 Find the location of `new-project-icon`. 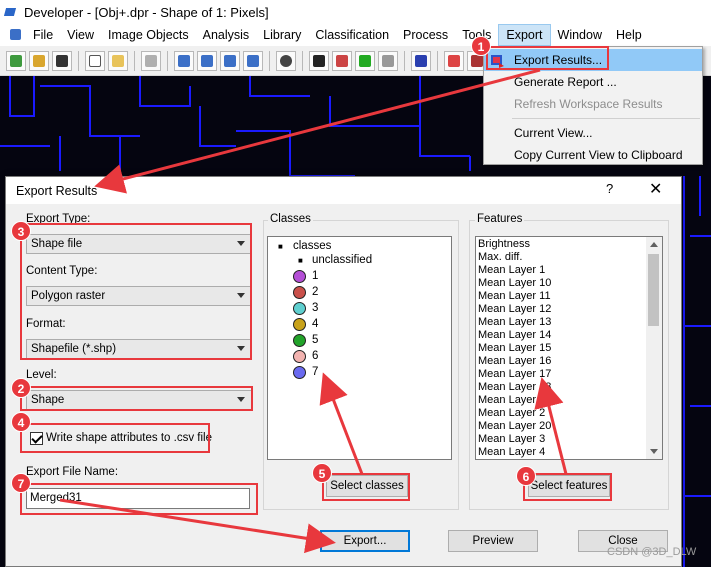

new-project-icon is located at coordinates (16, 60).